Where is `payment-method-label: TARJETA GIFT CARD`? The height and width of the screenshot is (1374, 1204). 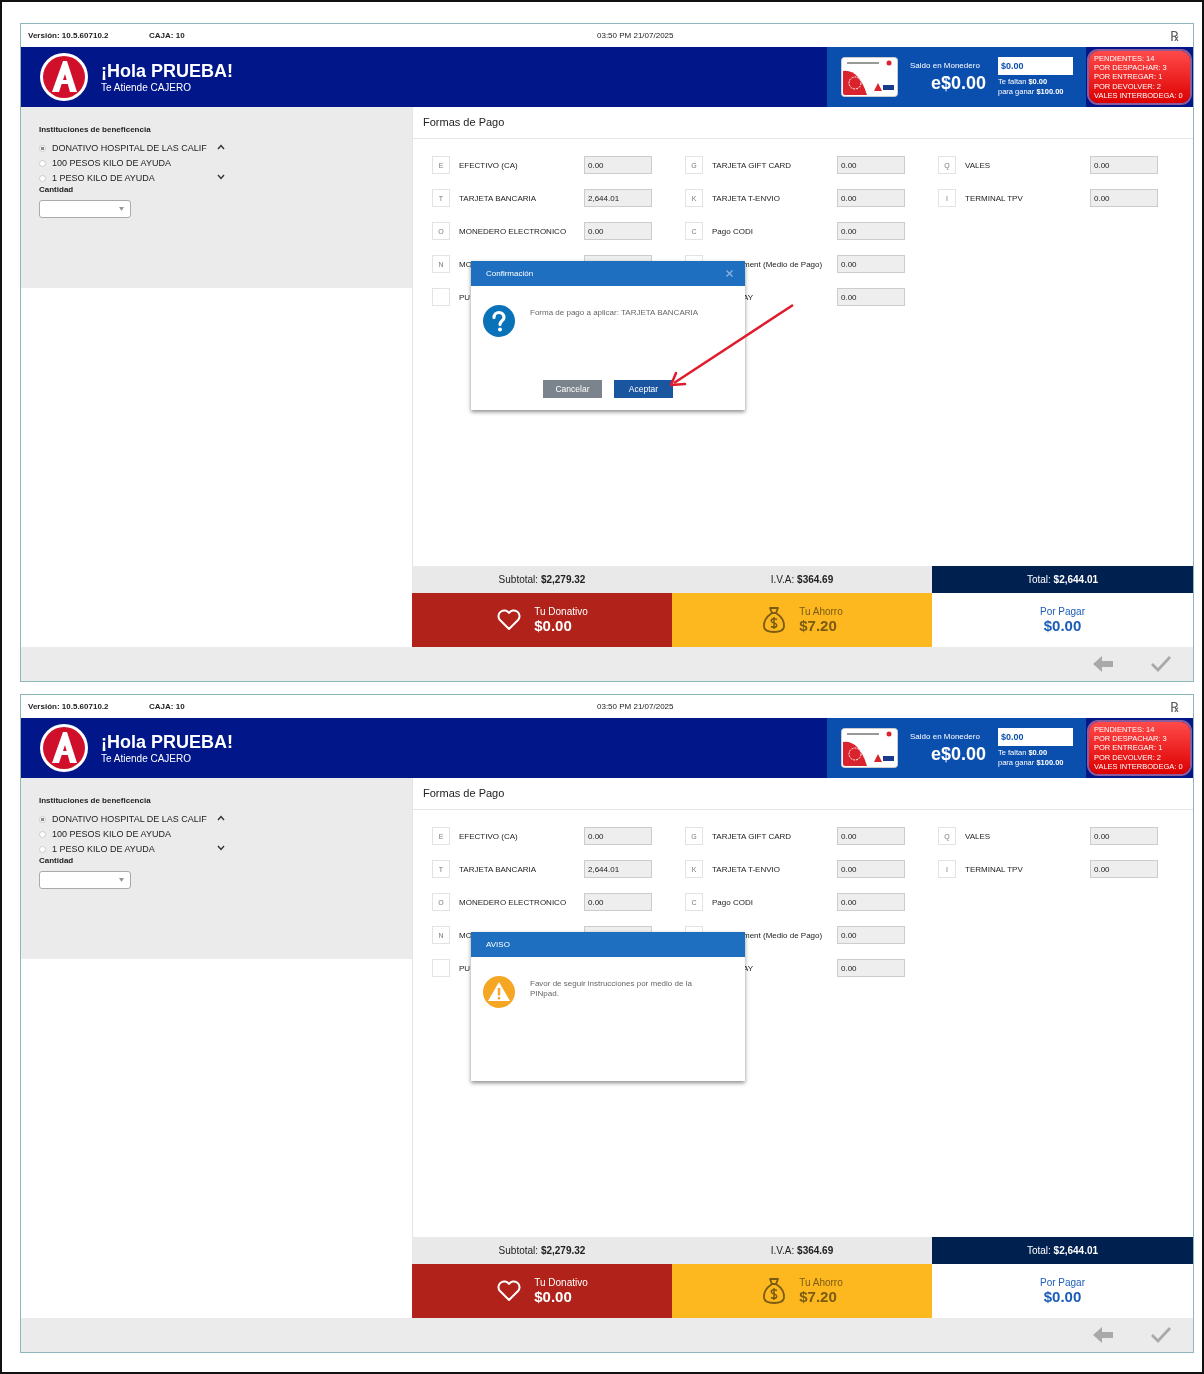 payment-method-label: TARJETA GIFT CARD is located at coordinates (752, 836).